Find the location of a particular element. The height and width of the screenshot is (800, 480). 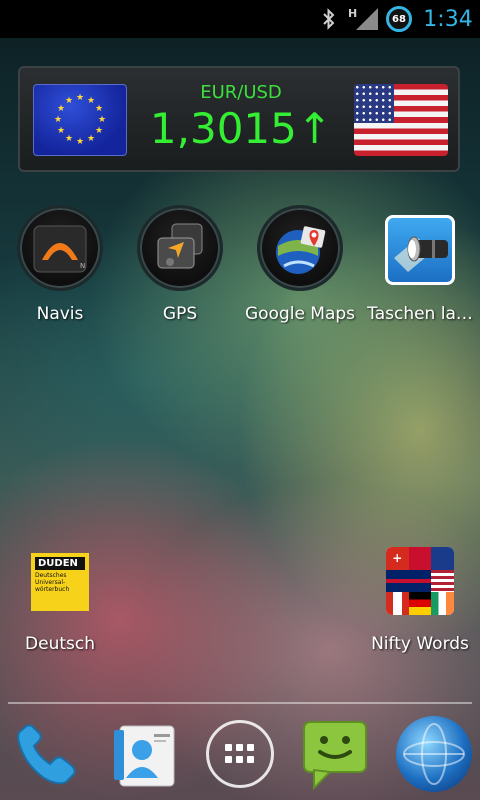

app-nifty-words: + Nifty Words is located at coordinates (420, 602).